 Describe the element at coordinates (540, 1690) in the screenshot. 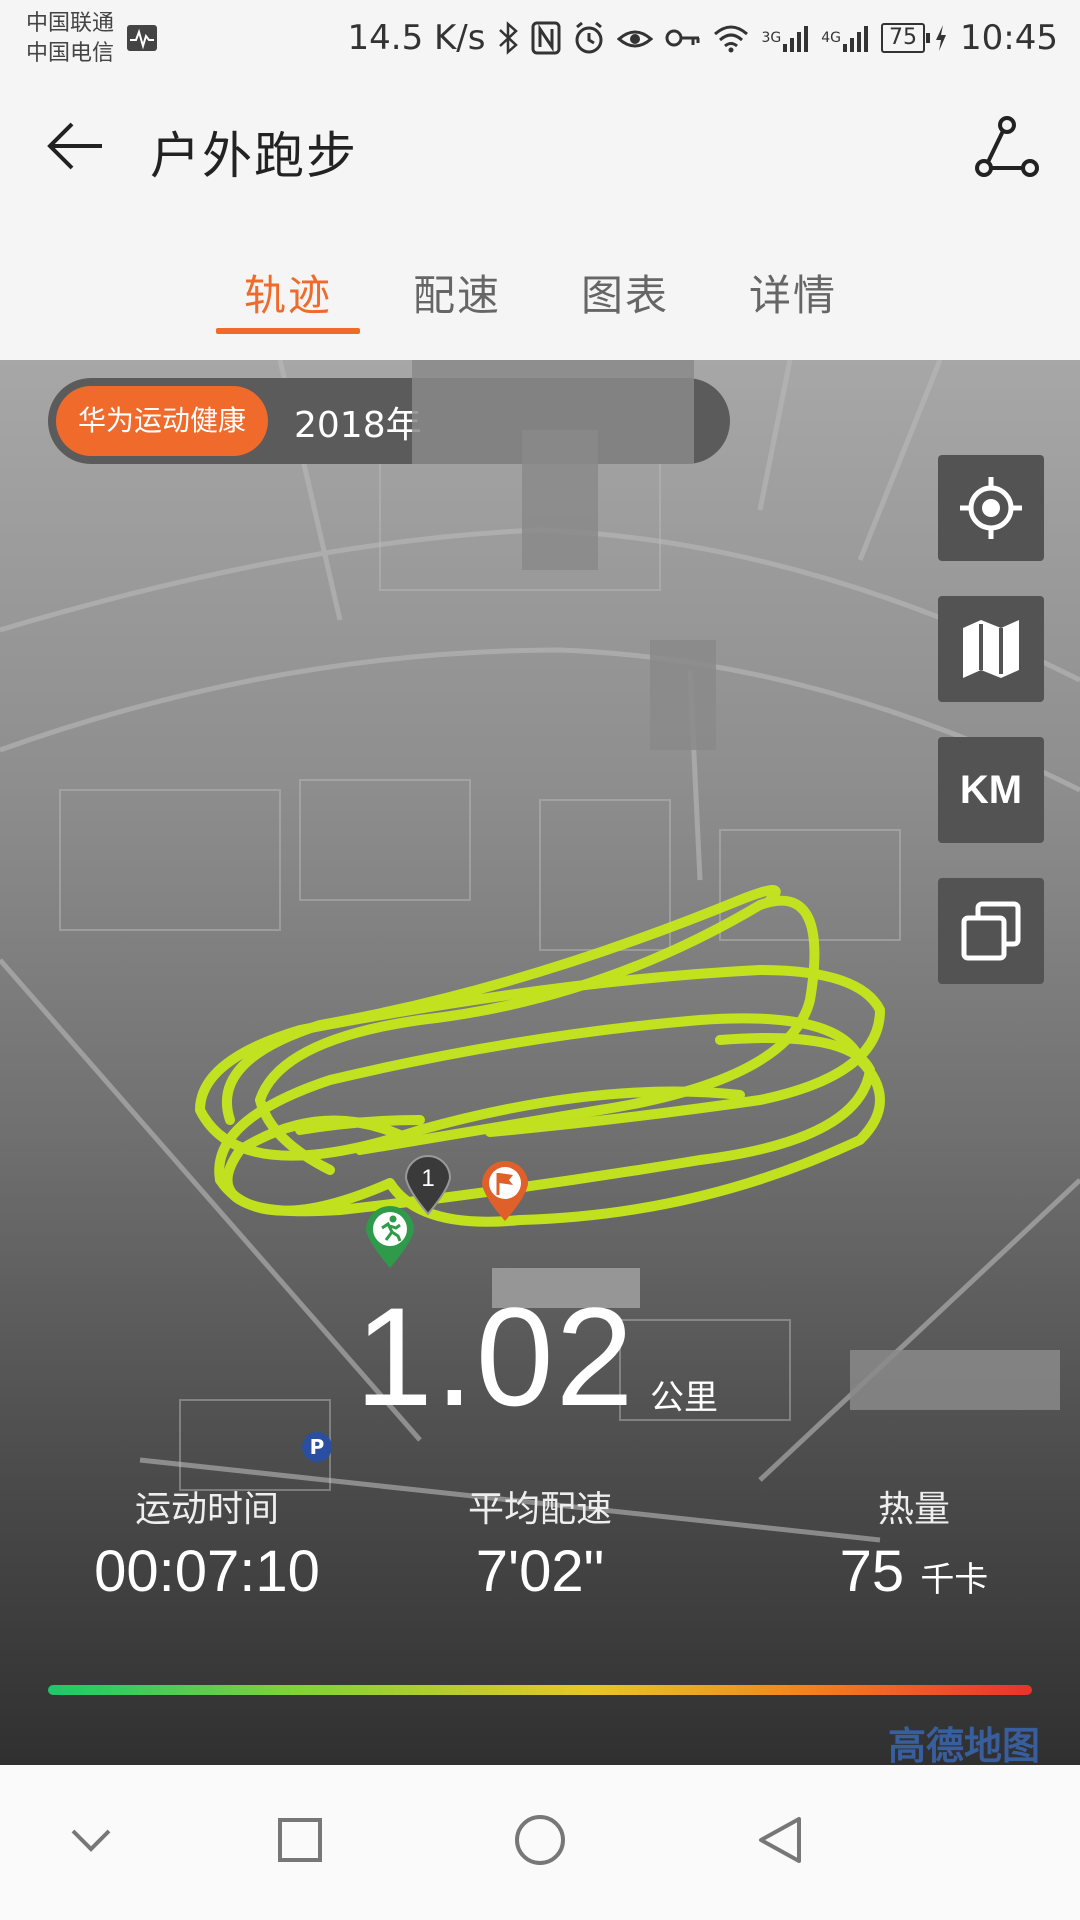

I see `pace-color-scale` at that location.